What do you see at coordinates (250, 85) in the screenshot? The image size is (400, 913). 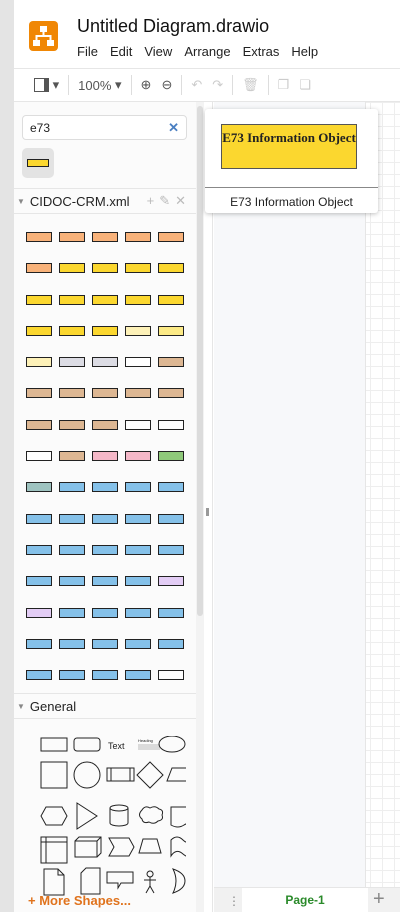 I see `delete-icon: 🗑` at bounding box center [250, 85].